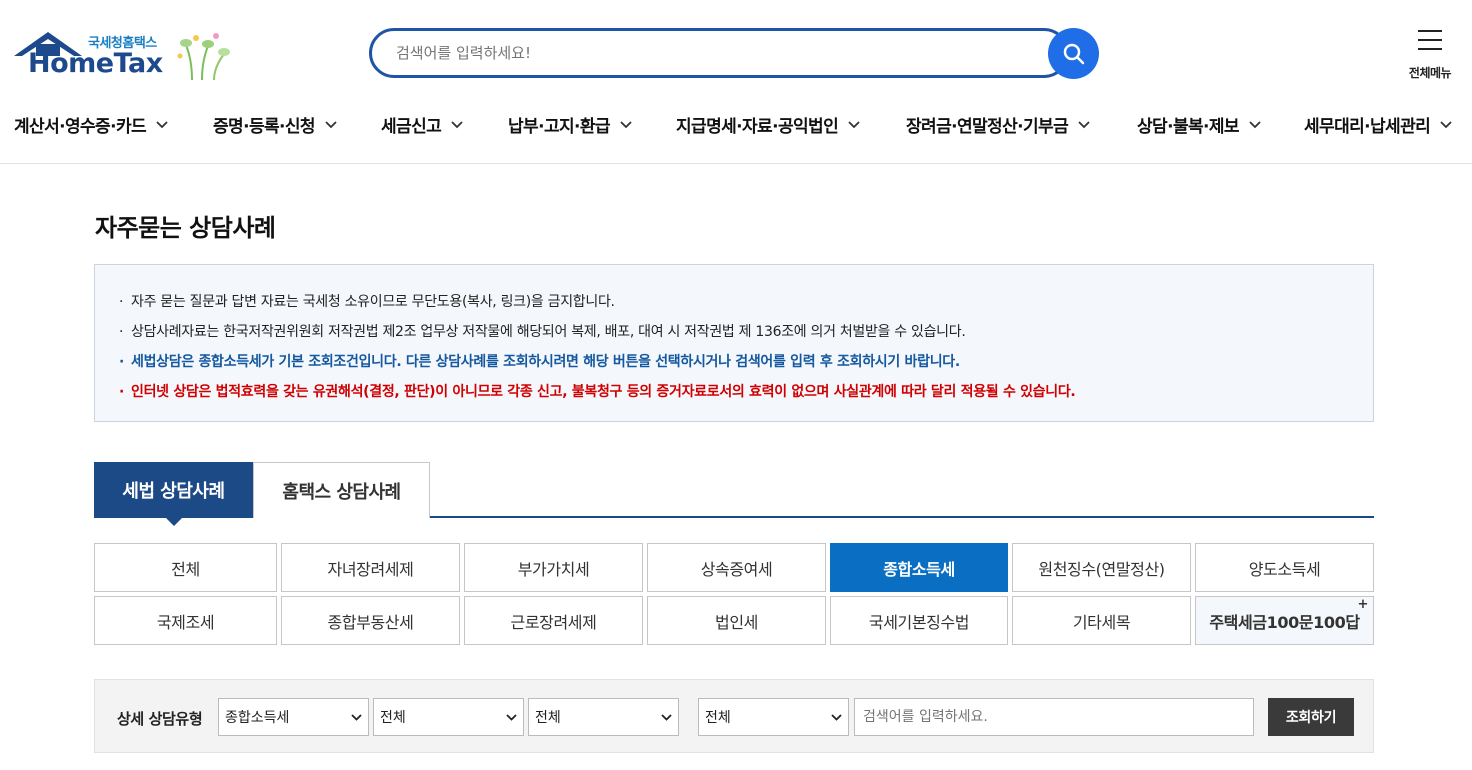  I want to click on nav-item-label: 지급명세·자료·공익법인, so click(757, 127).